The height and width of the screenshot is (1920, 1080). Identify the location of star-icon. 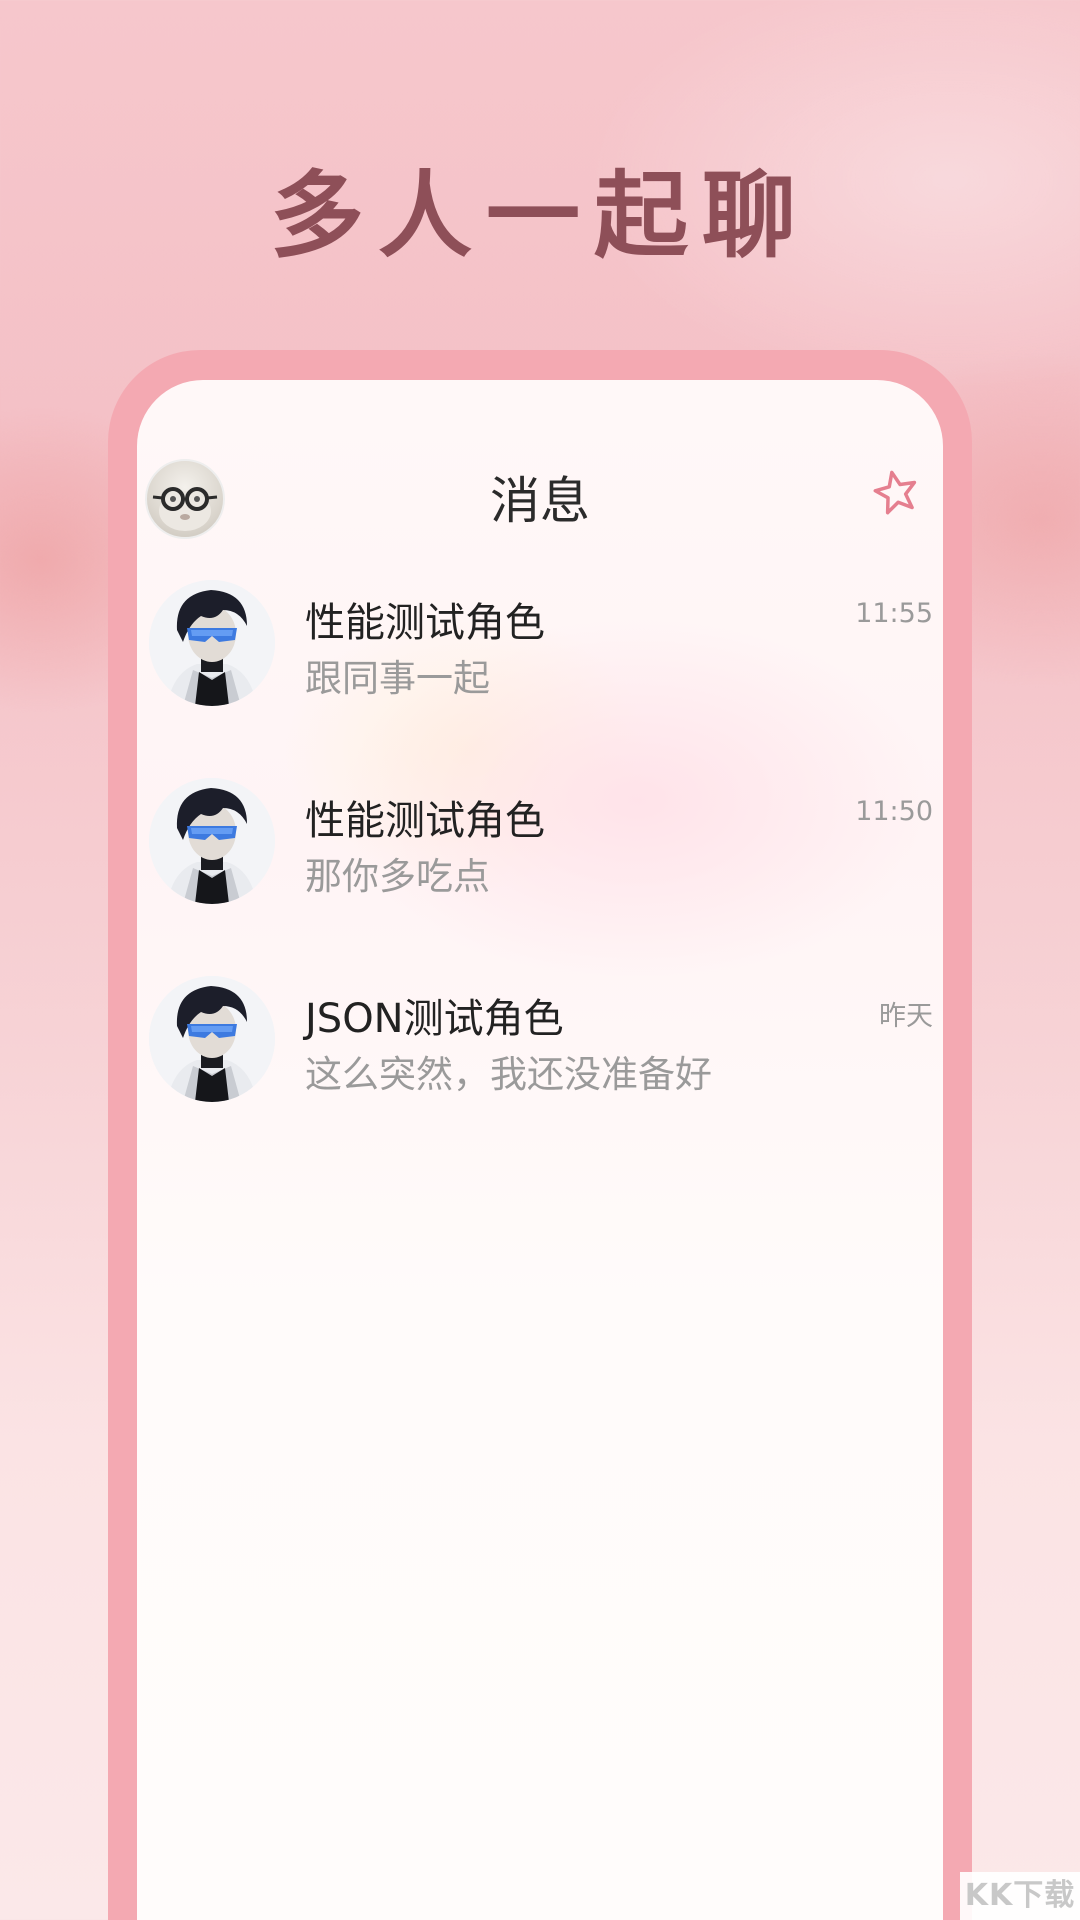
(896, 492).